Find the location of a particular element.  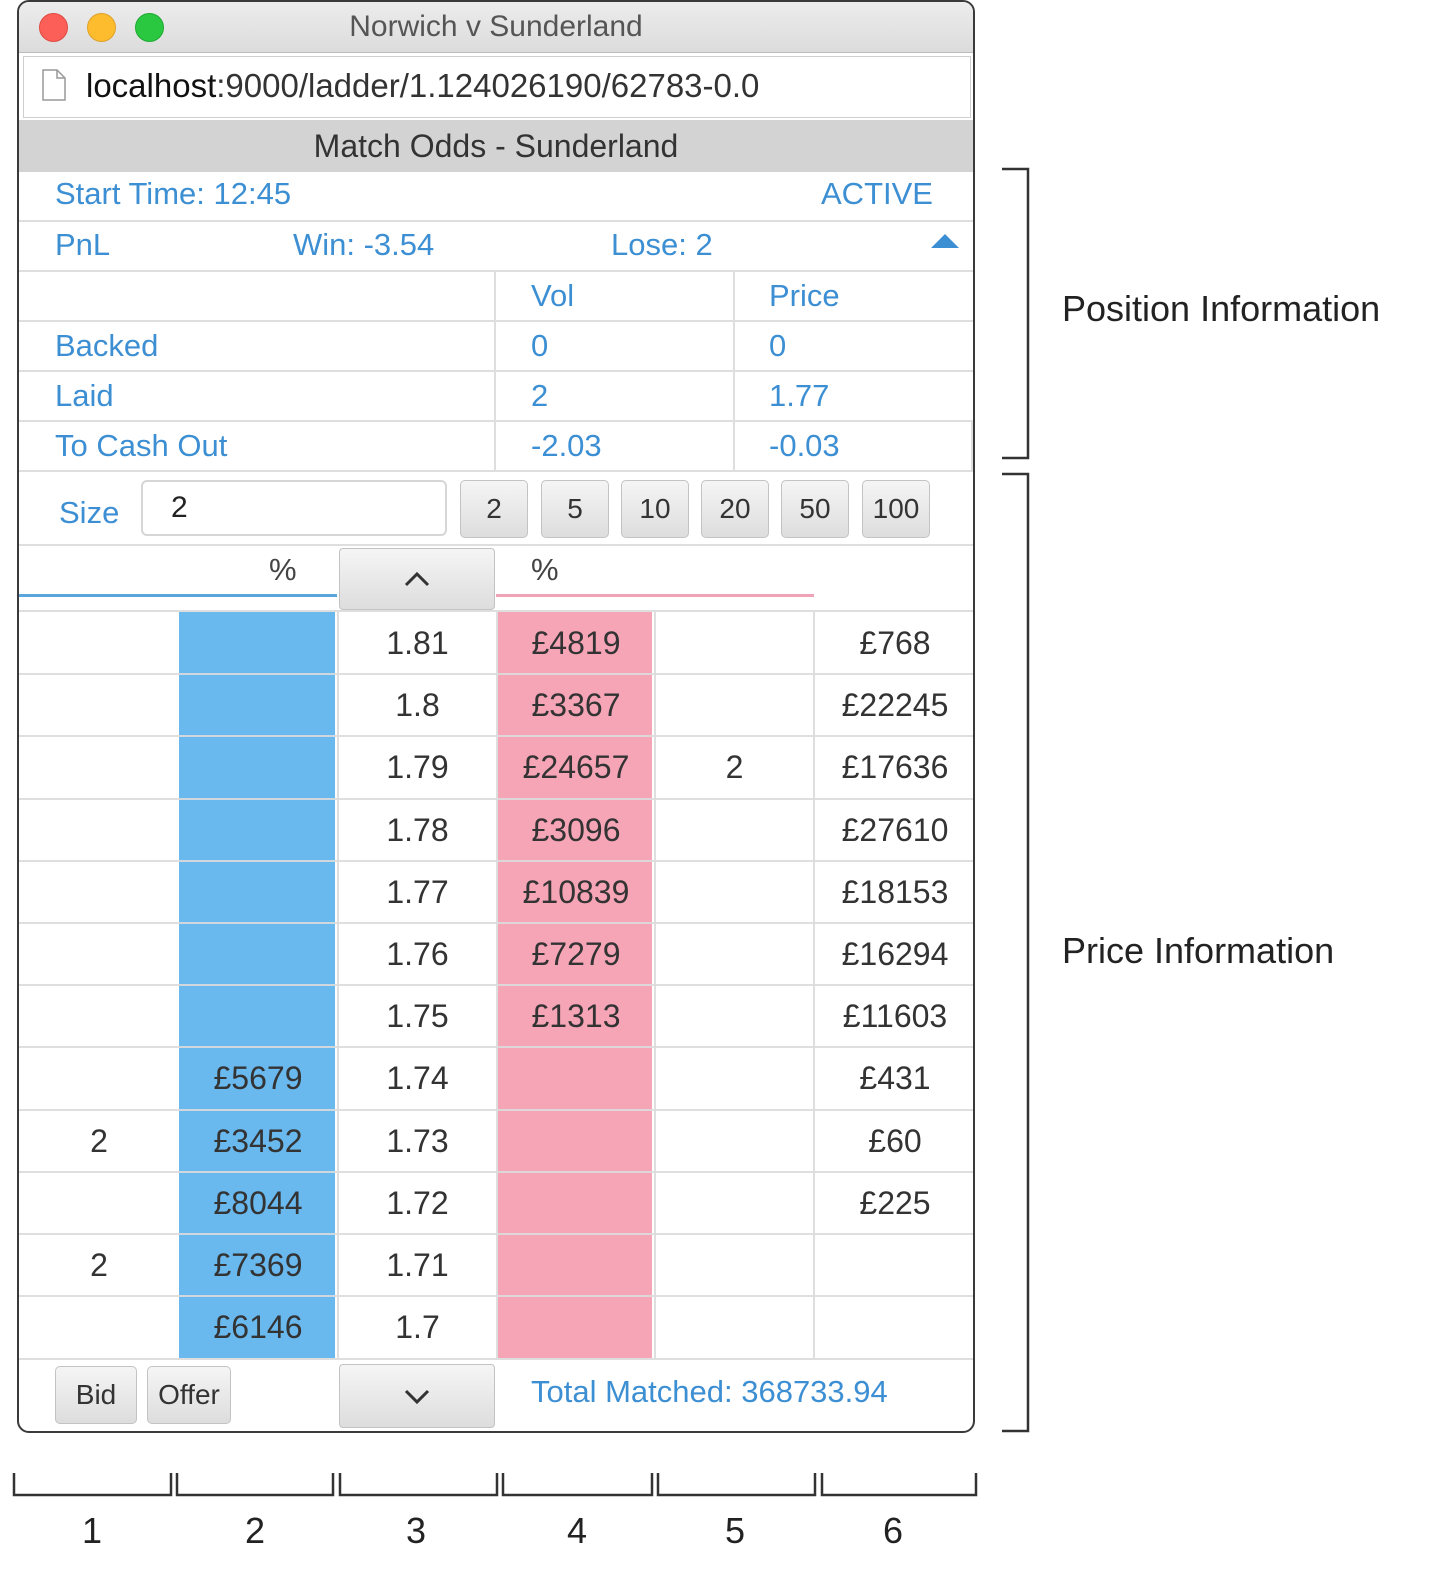

price-cell: 1.8 is located at coordinates (417, 705).